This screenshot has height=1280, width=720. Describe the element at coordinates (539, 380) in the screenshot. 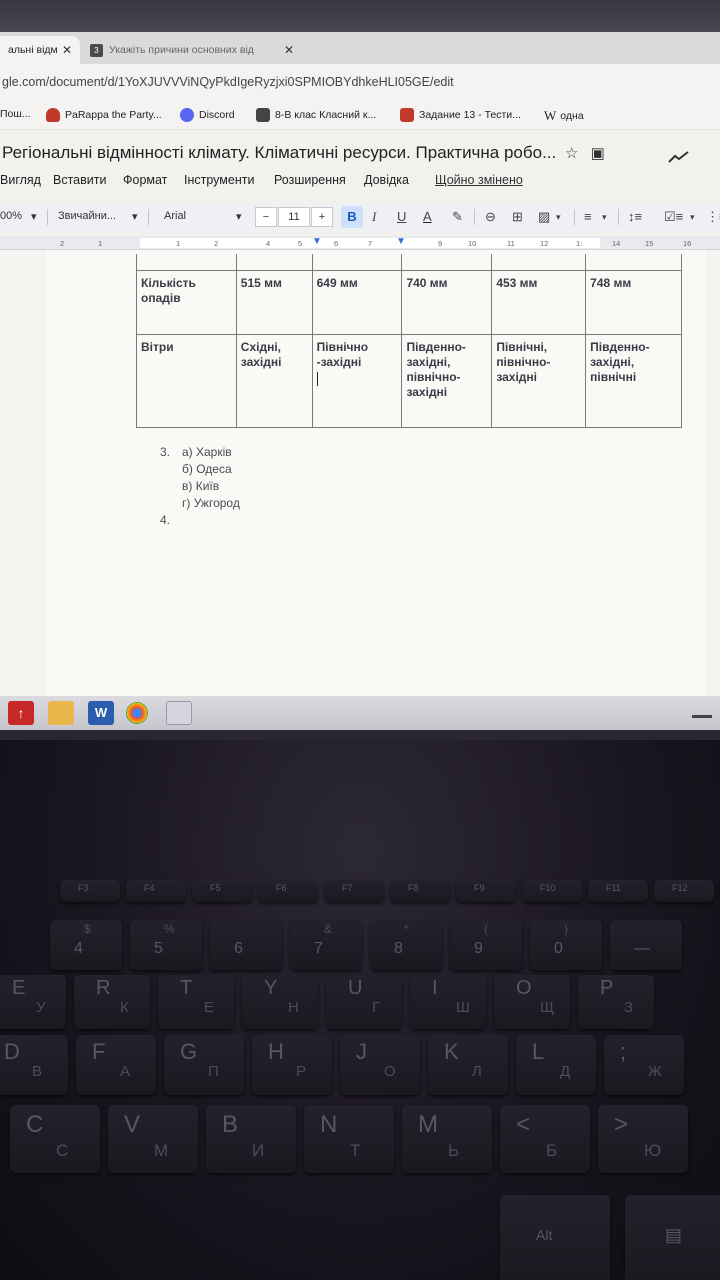

I see `table-cell: Північні, північно-західні` at that location.